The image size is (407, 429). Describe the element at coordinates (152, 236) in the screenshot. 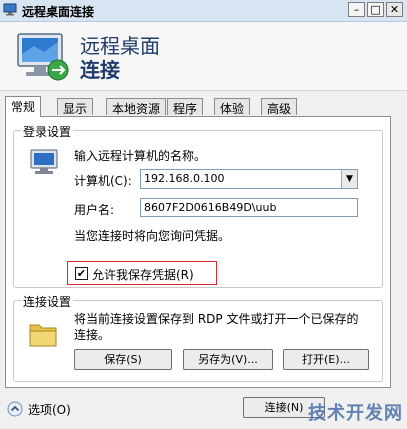

I see `credential-prompt-text: 当您连接时将向您询问凭据。` at that location.